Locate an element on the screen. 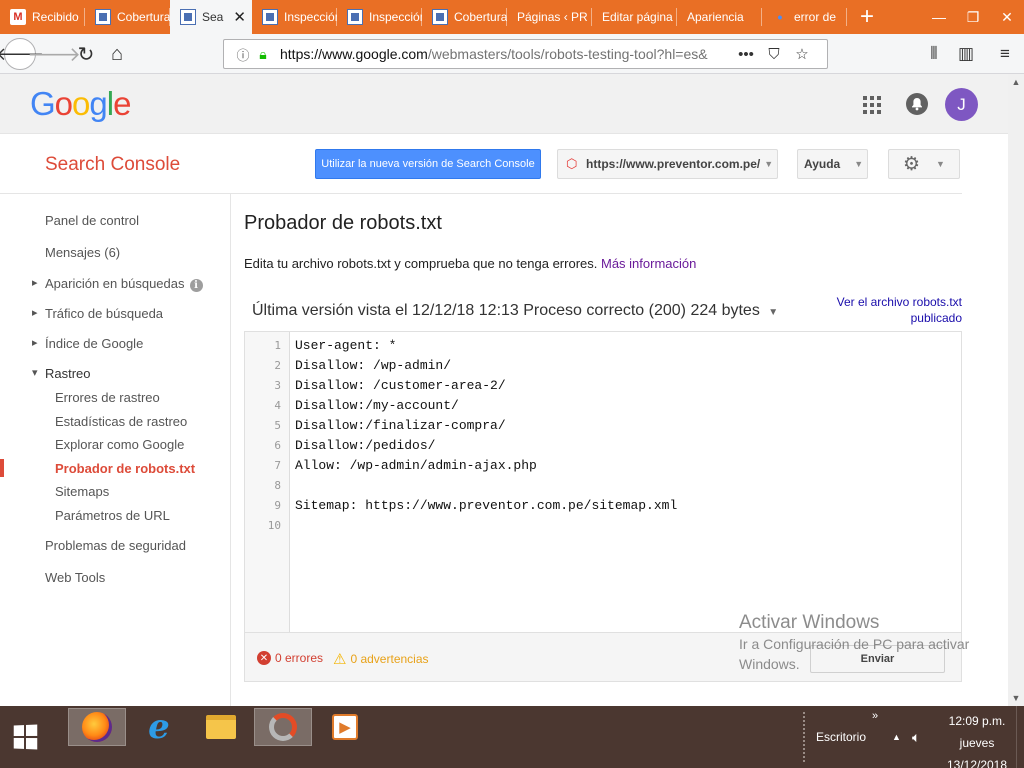 The height and width of the screenshot is (768, 1024). sidebar-toggle-icon: ▥ is located at coordinates (966, 54).